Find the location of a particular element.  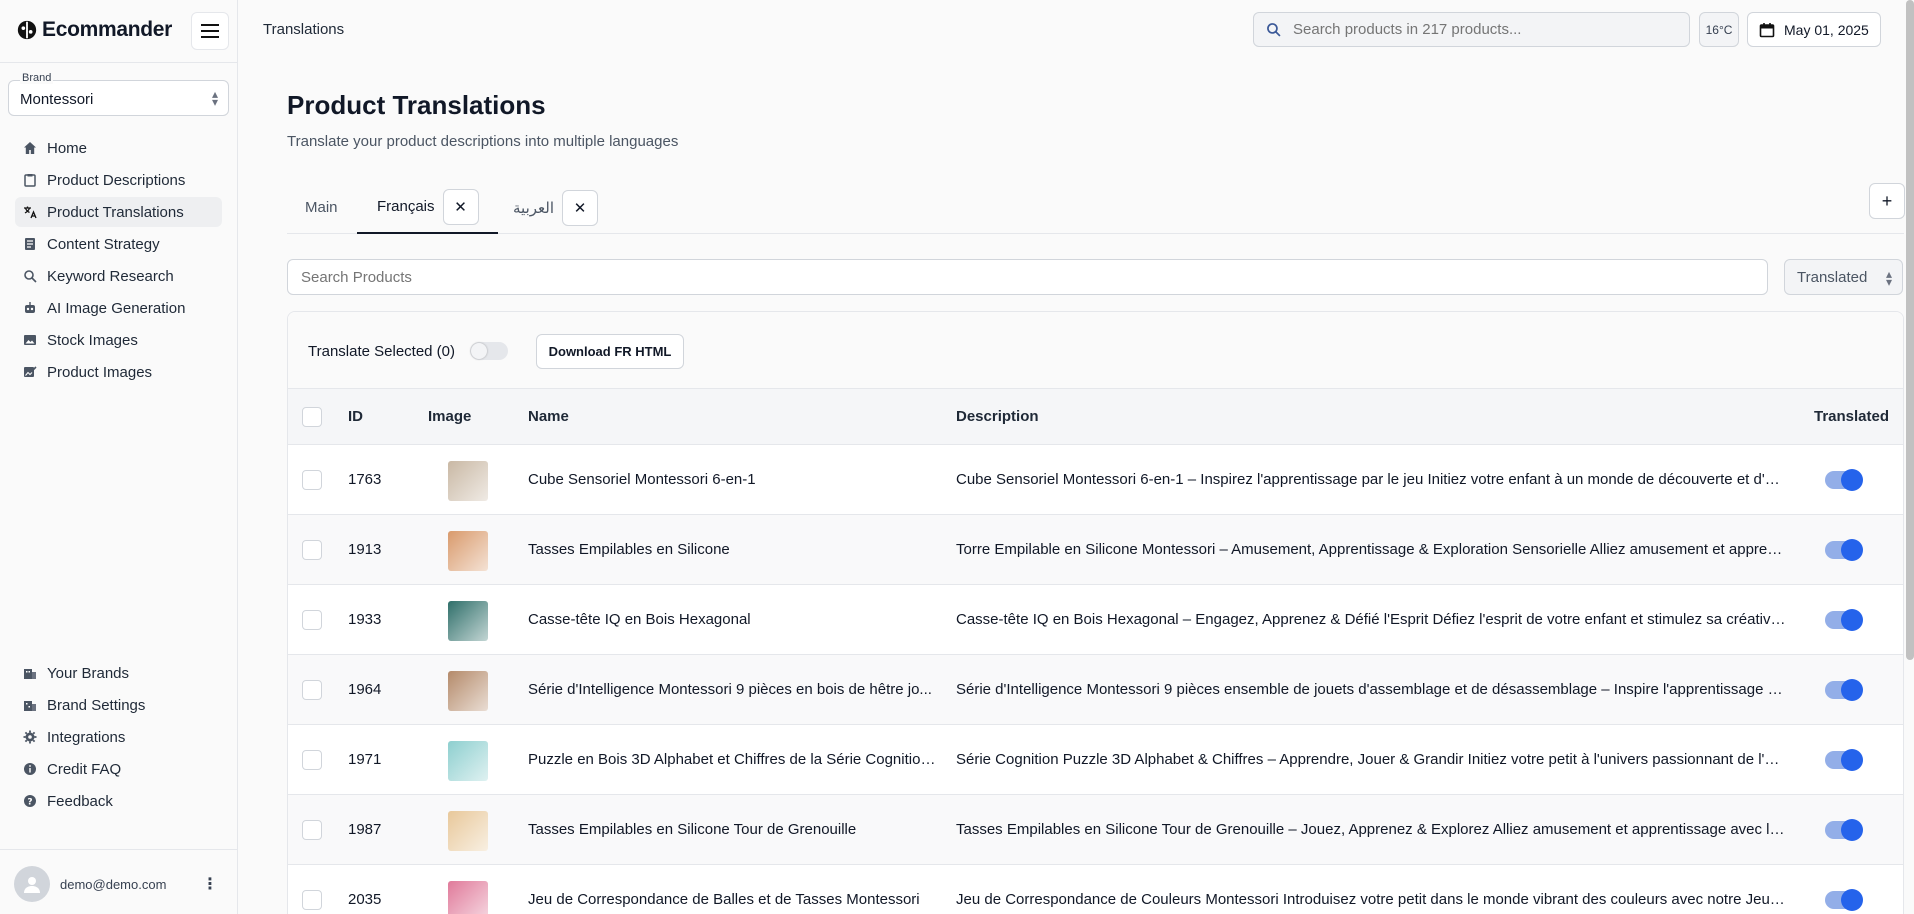

app-name: Ecommander is located at coordinates (107, 29).